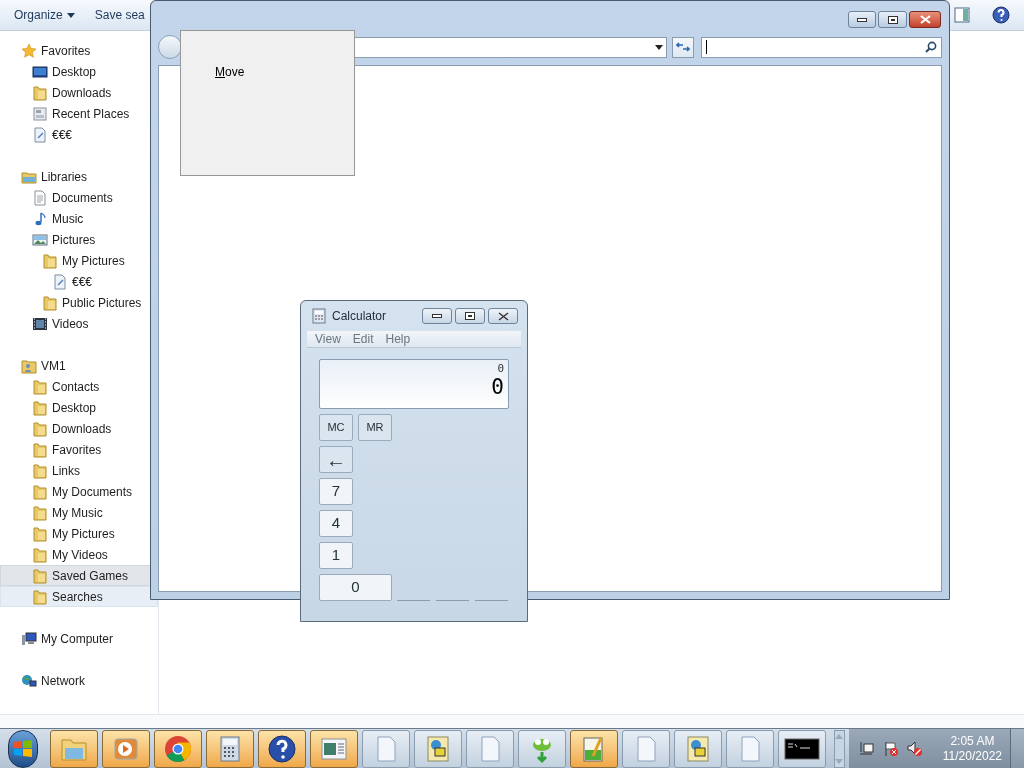 Image resolution: width=1024 pixels, height=768 pixels. Describe the element at coordinates (336, 523) in the screenshot. I see `calculator-key: 4` at that location.